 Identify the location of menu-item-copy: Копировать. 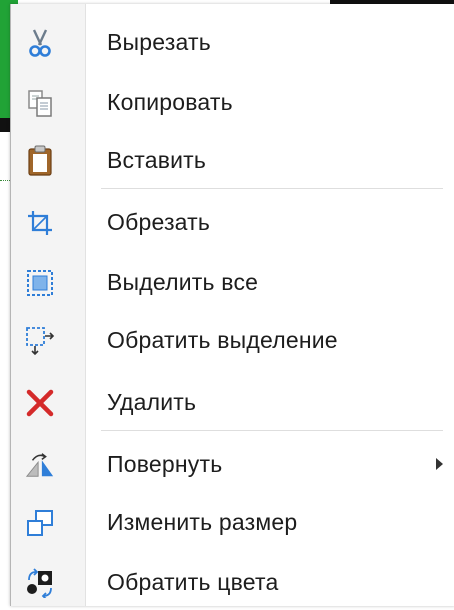
(232, 102).